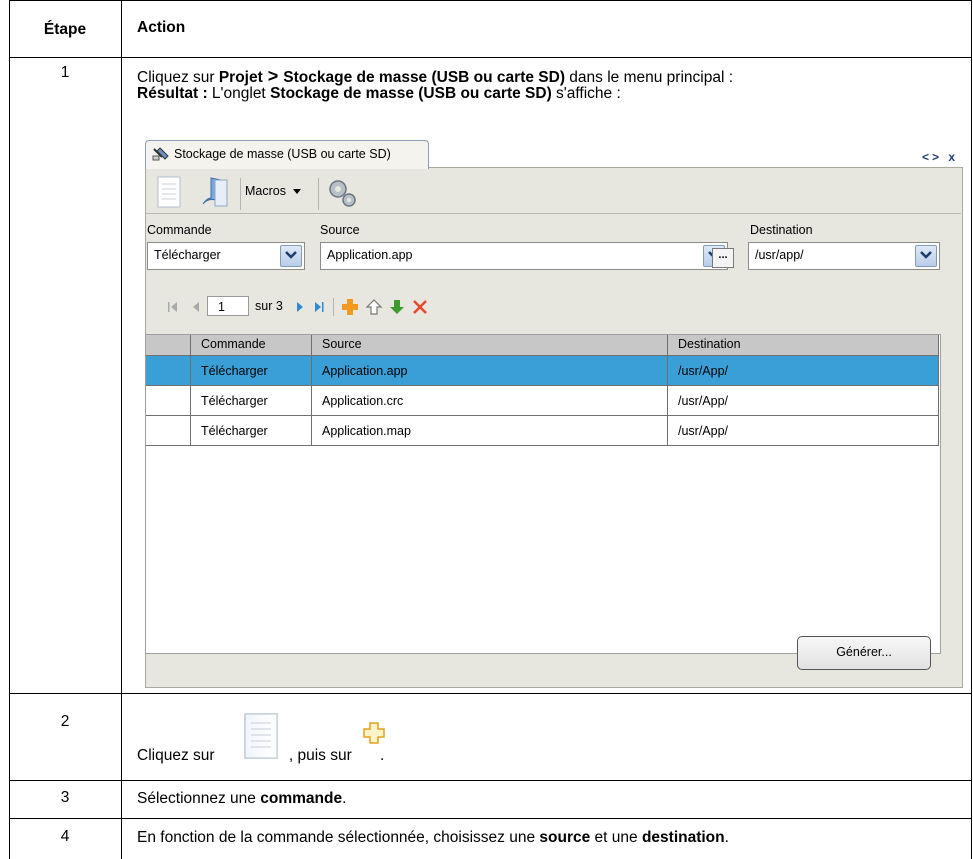 The image size is (973, 859). Describe the element at coordinates (65, 836) in the screenshot. I see `step-number: 4` at that location.